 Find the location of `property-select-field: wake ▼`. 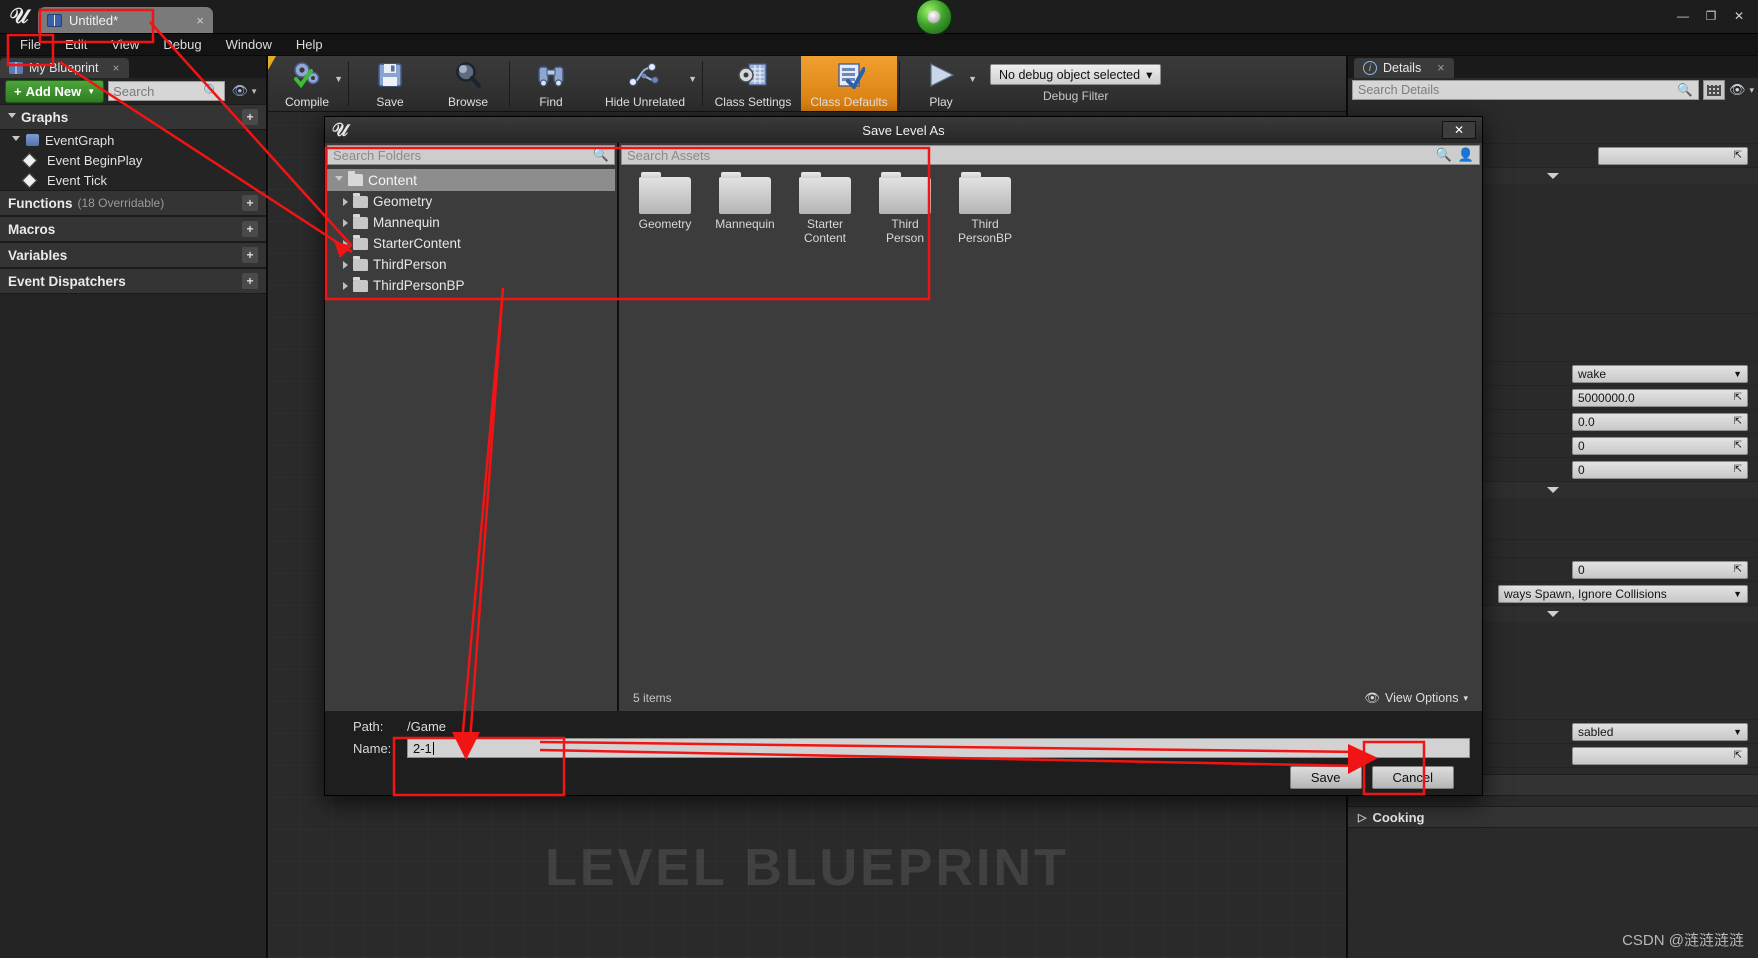

property-select-field: wake ▼ is located at coordinates (1660, 373).